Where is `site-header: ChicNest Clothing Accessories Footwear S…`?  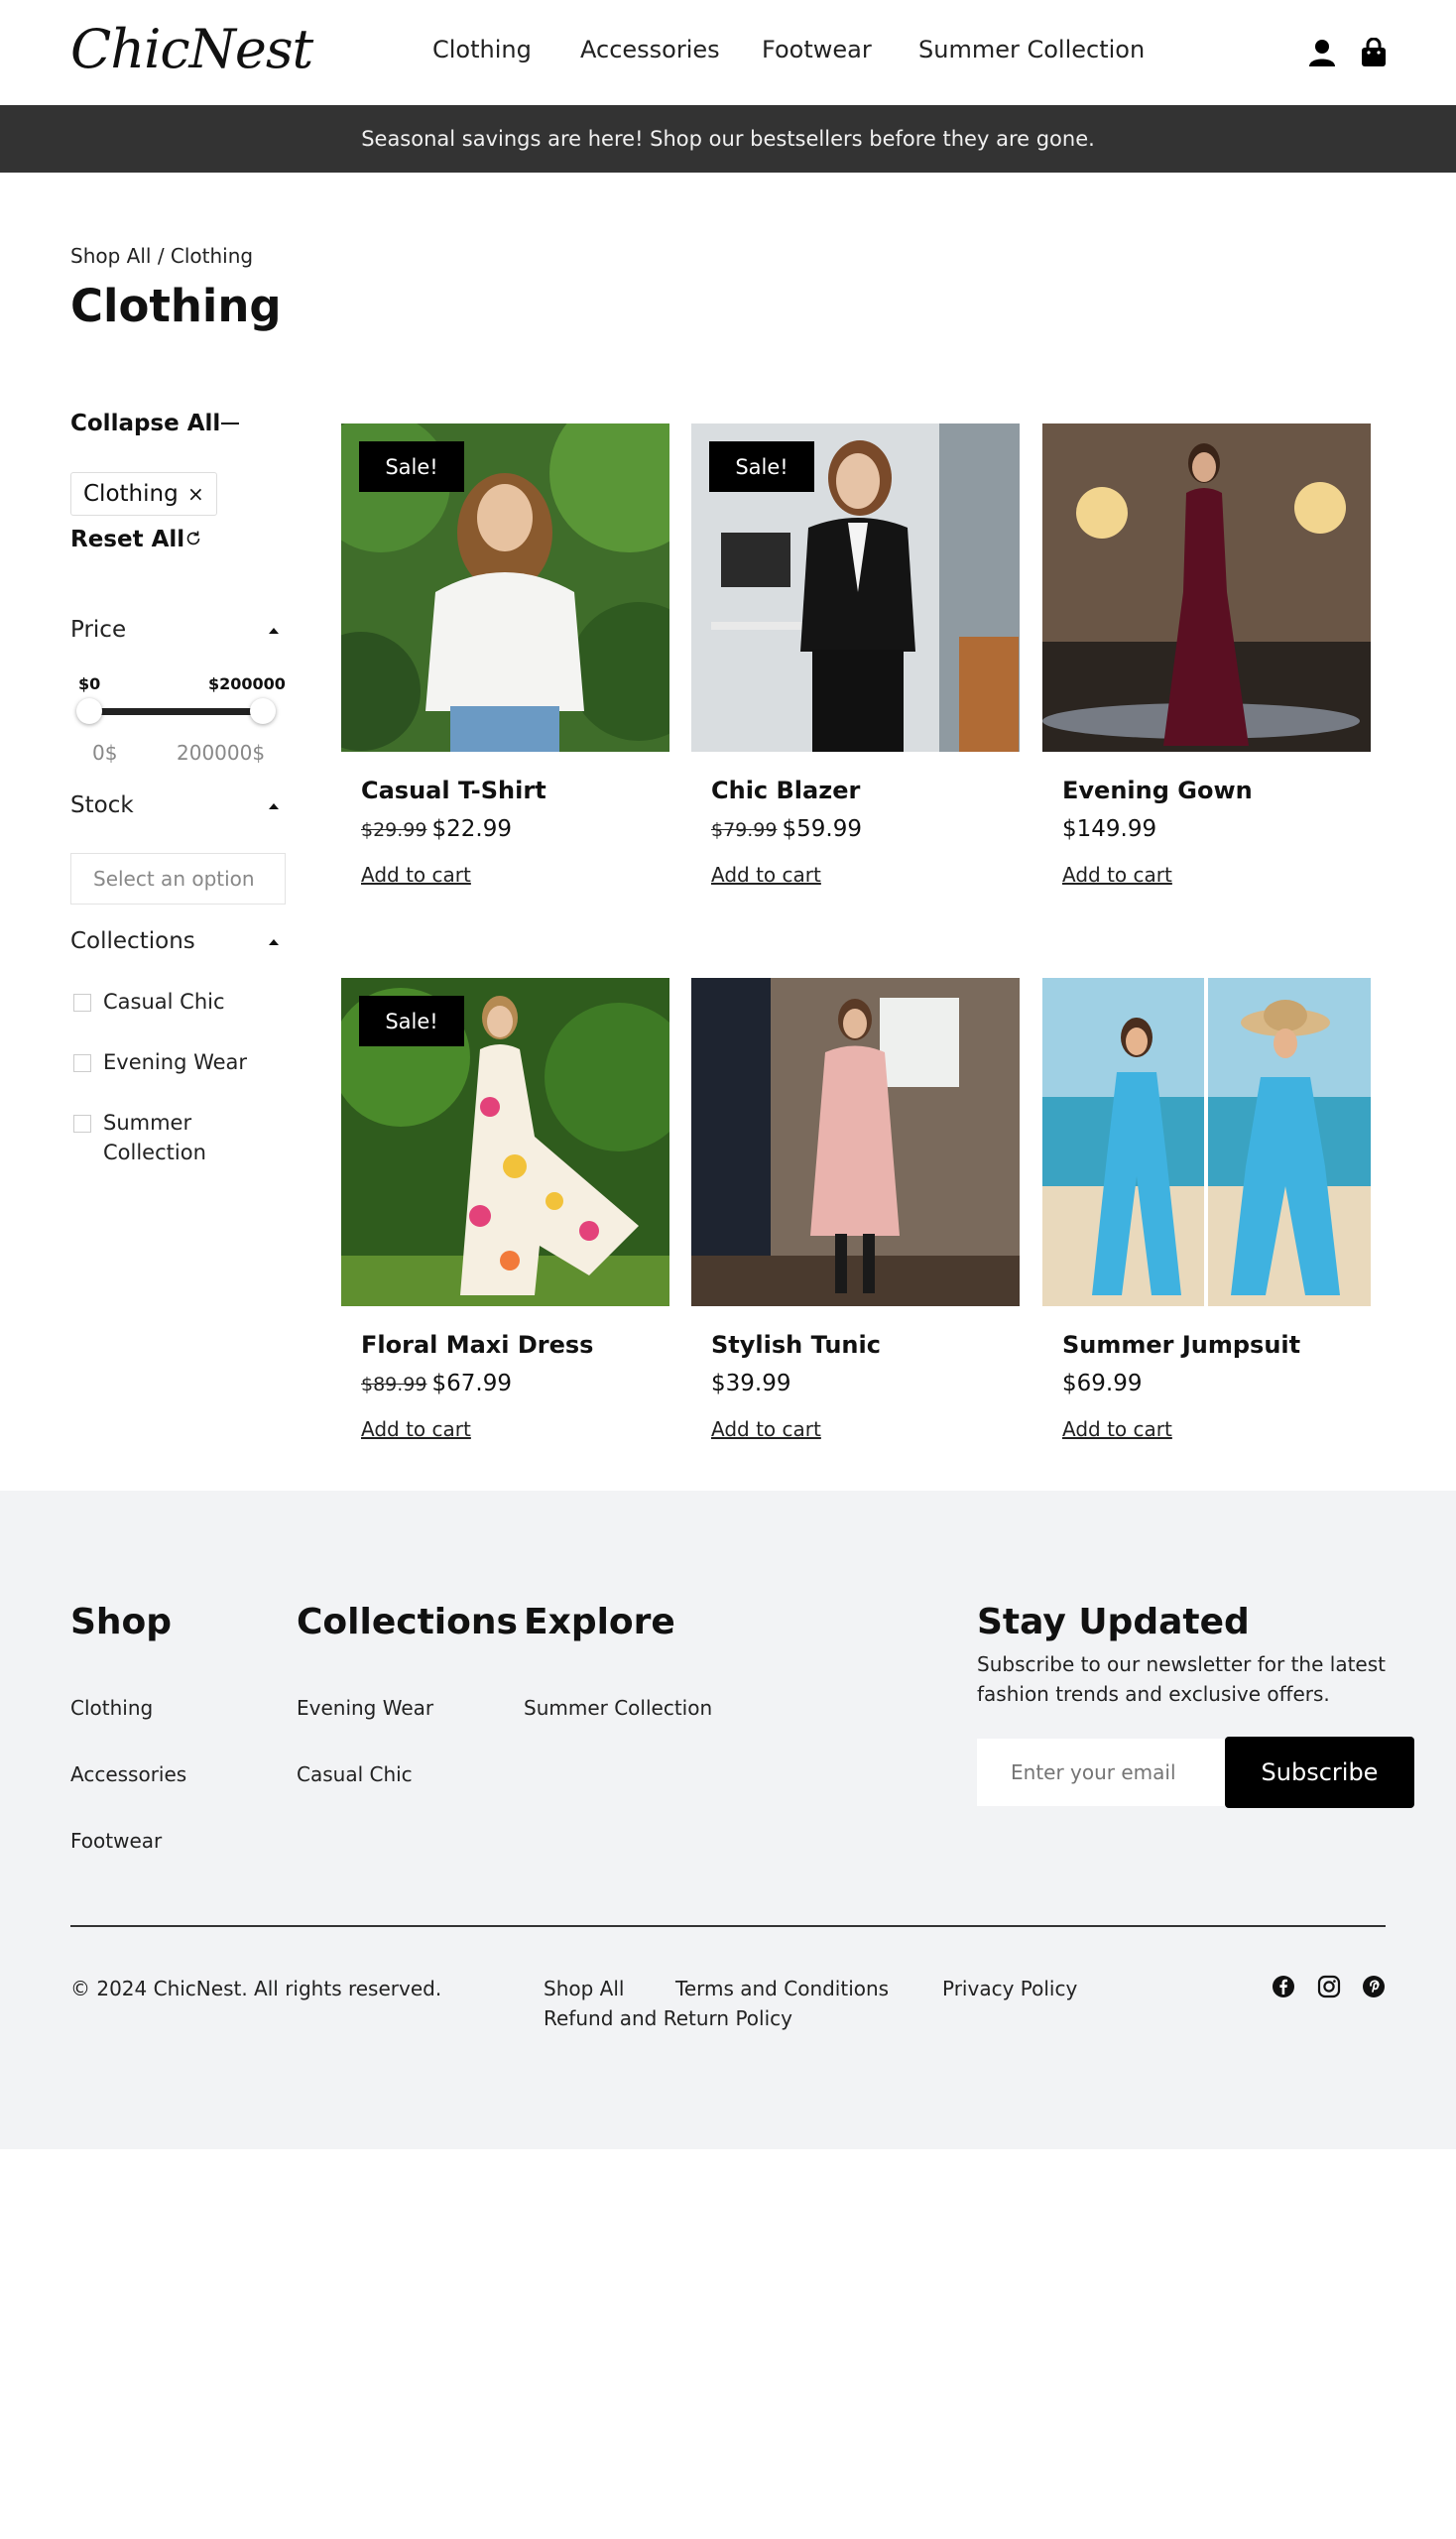 site-header: ChicNest Clothing Accessories Footwear S… is located at coordinates (728, 53).